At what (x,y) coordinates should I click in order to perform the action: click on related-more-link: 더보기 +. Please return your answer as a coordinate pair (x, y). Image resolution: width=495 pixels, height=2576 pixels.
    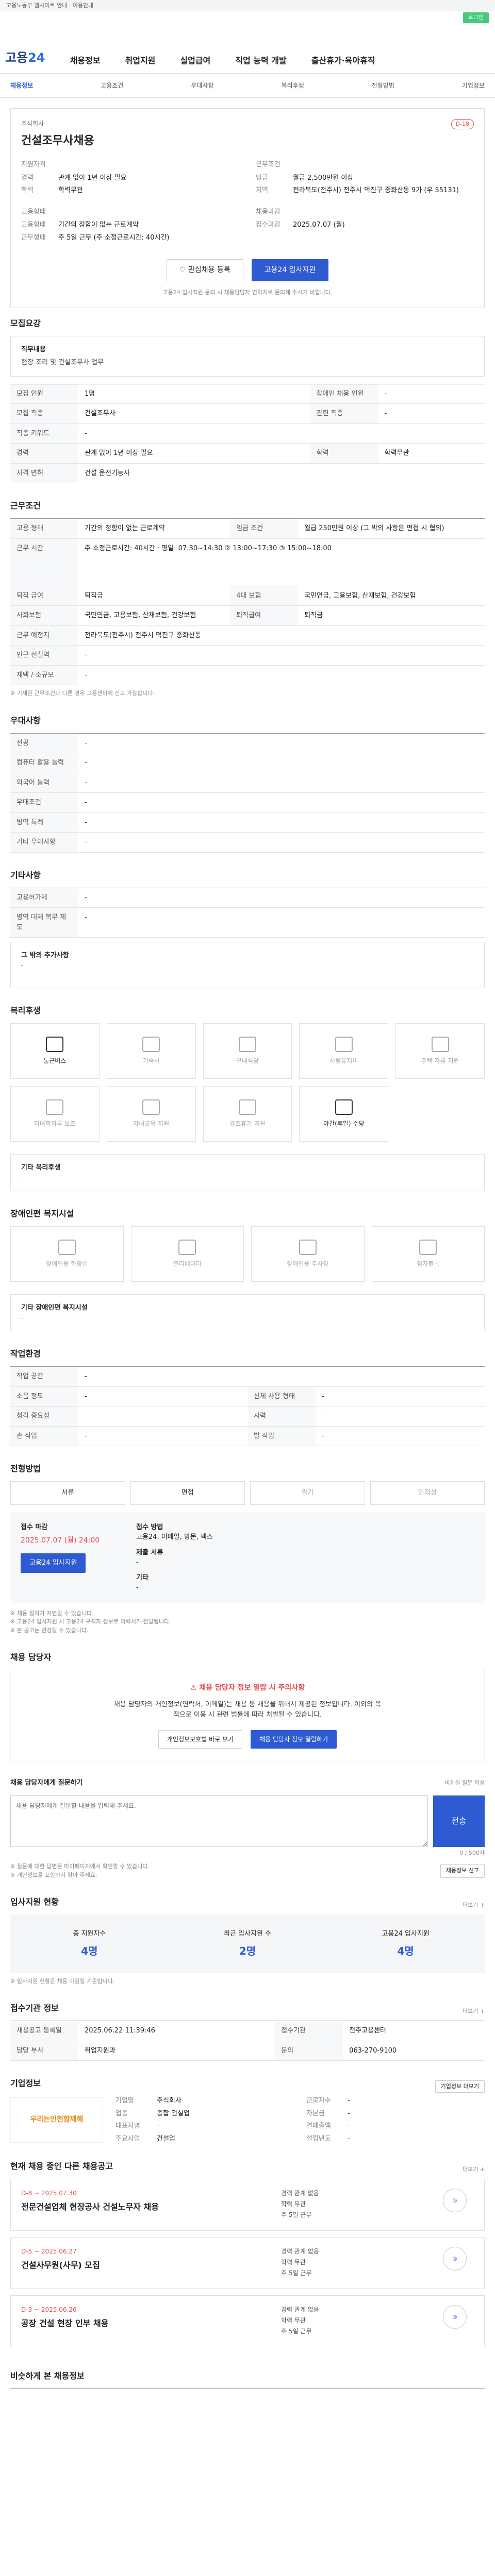
    Looking at the image, I should click on (474, 2169).